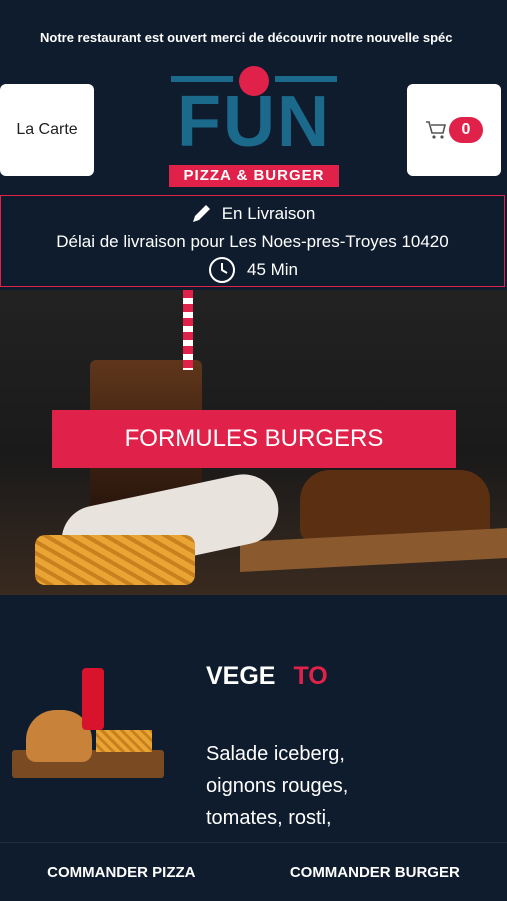 This screenshot has width=507, height=901. What do you see at coordinates (221, 270) in the screenshot?
I see `clock-icon` at bounding box center [221, 270].